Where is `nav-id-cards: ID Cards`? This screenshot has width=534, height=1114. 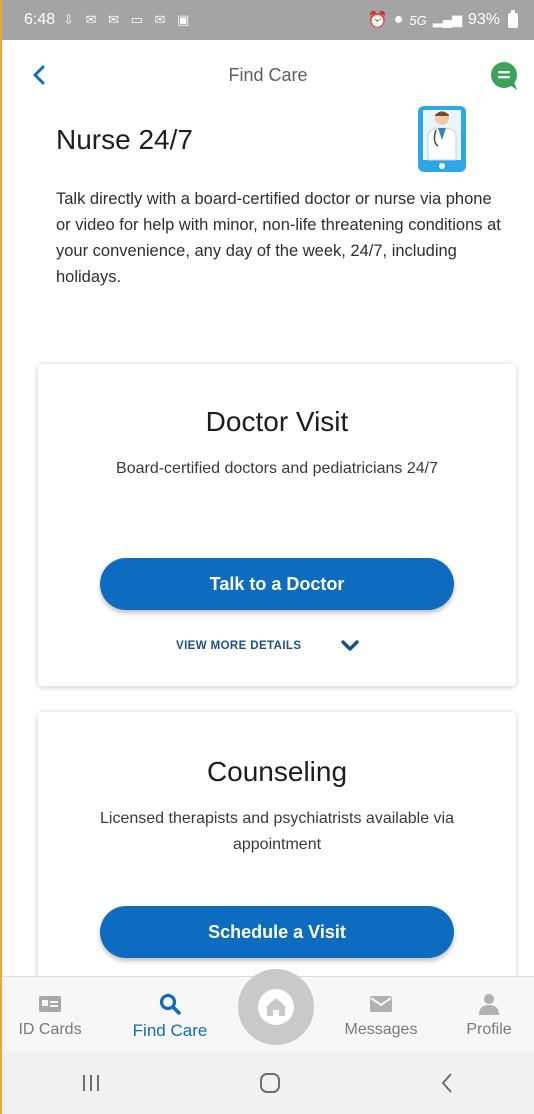 nav-id-cards: ID Cards is located at coordinates (50, 1015).